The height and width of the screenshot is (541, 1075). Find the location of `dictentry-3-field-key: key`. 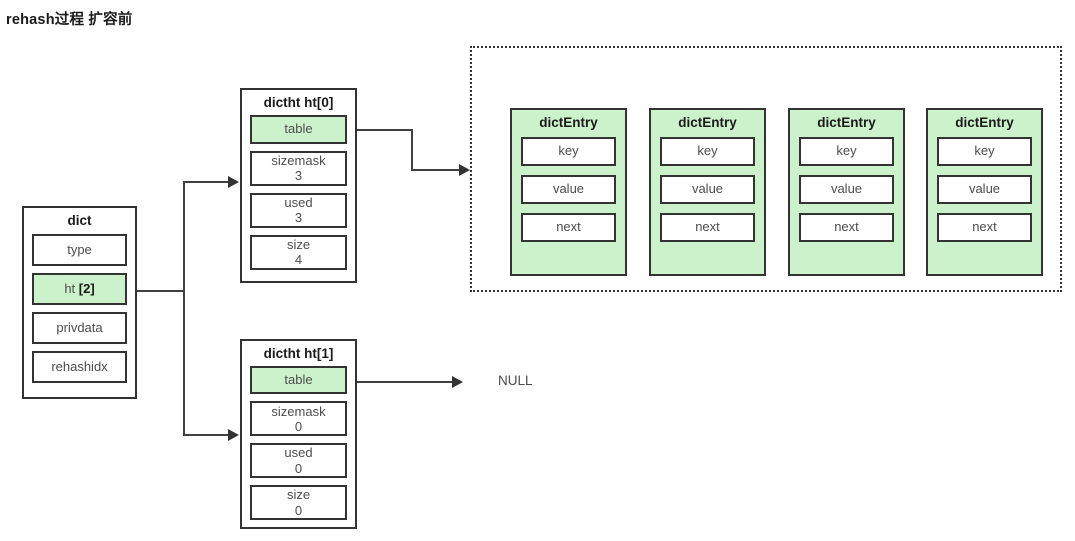

dictentry-3-field-key: key is located at coordinates (984, 151).